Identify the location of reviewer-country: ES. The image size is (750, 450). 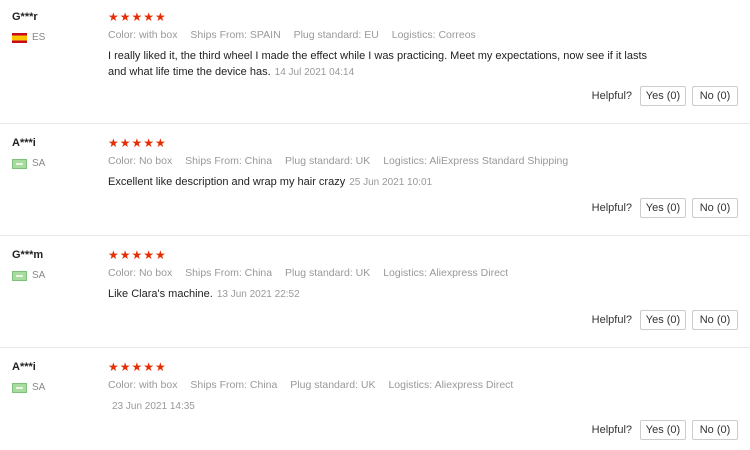
(52, 37).